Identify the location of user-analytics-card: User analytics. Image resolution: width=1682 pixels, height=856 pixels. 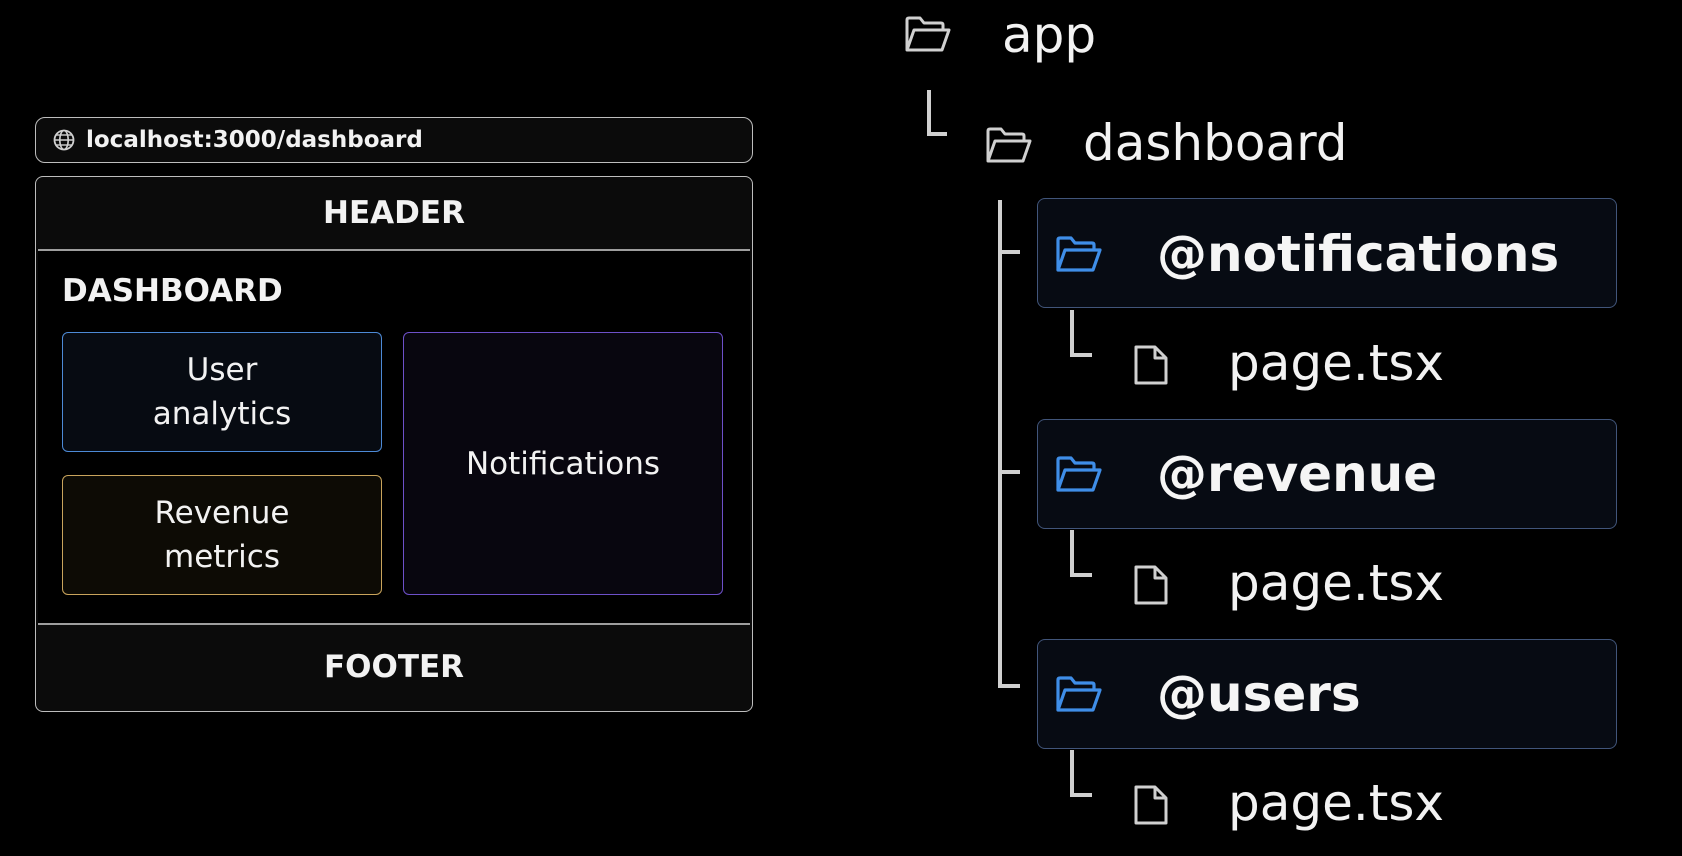
(222, 392).